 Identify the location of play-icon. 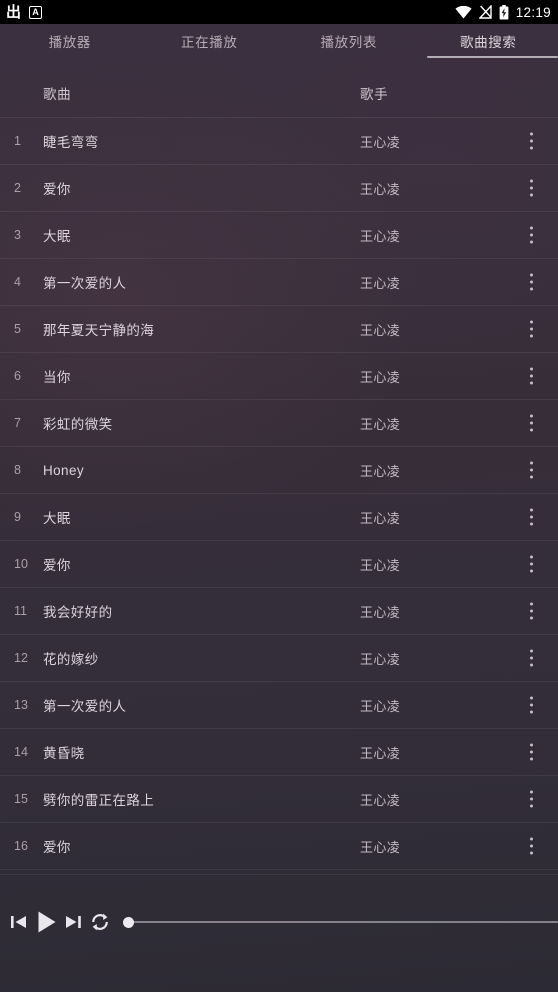
(47, 922).